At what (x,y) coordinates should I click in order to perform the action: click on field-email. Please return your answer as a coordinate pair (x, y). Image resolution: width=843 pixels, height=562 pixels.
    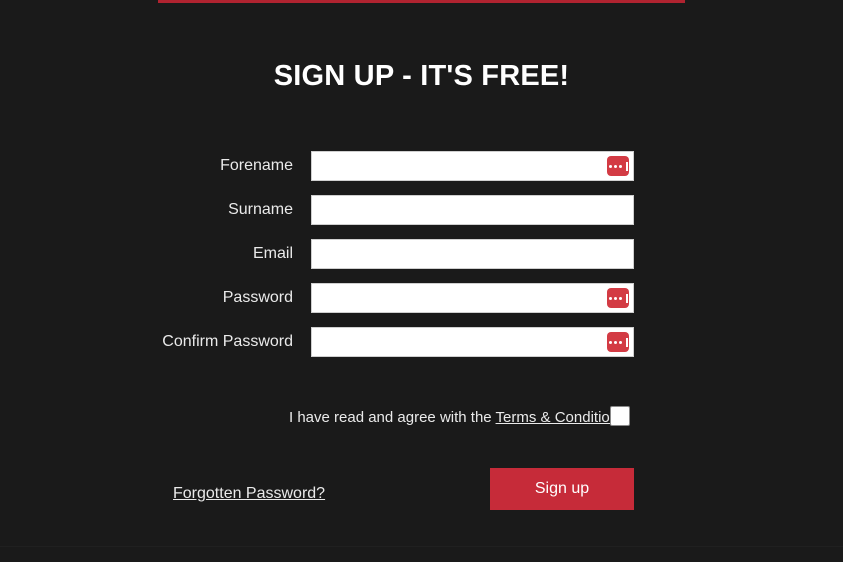
    Looking at the image, I should click on (472, 254).